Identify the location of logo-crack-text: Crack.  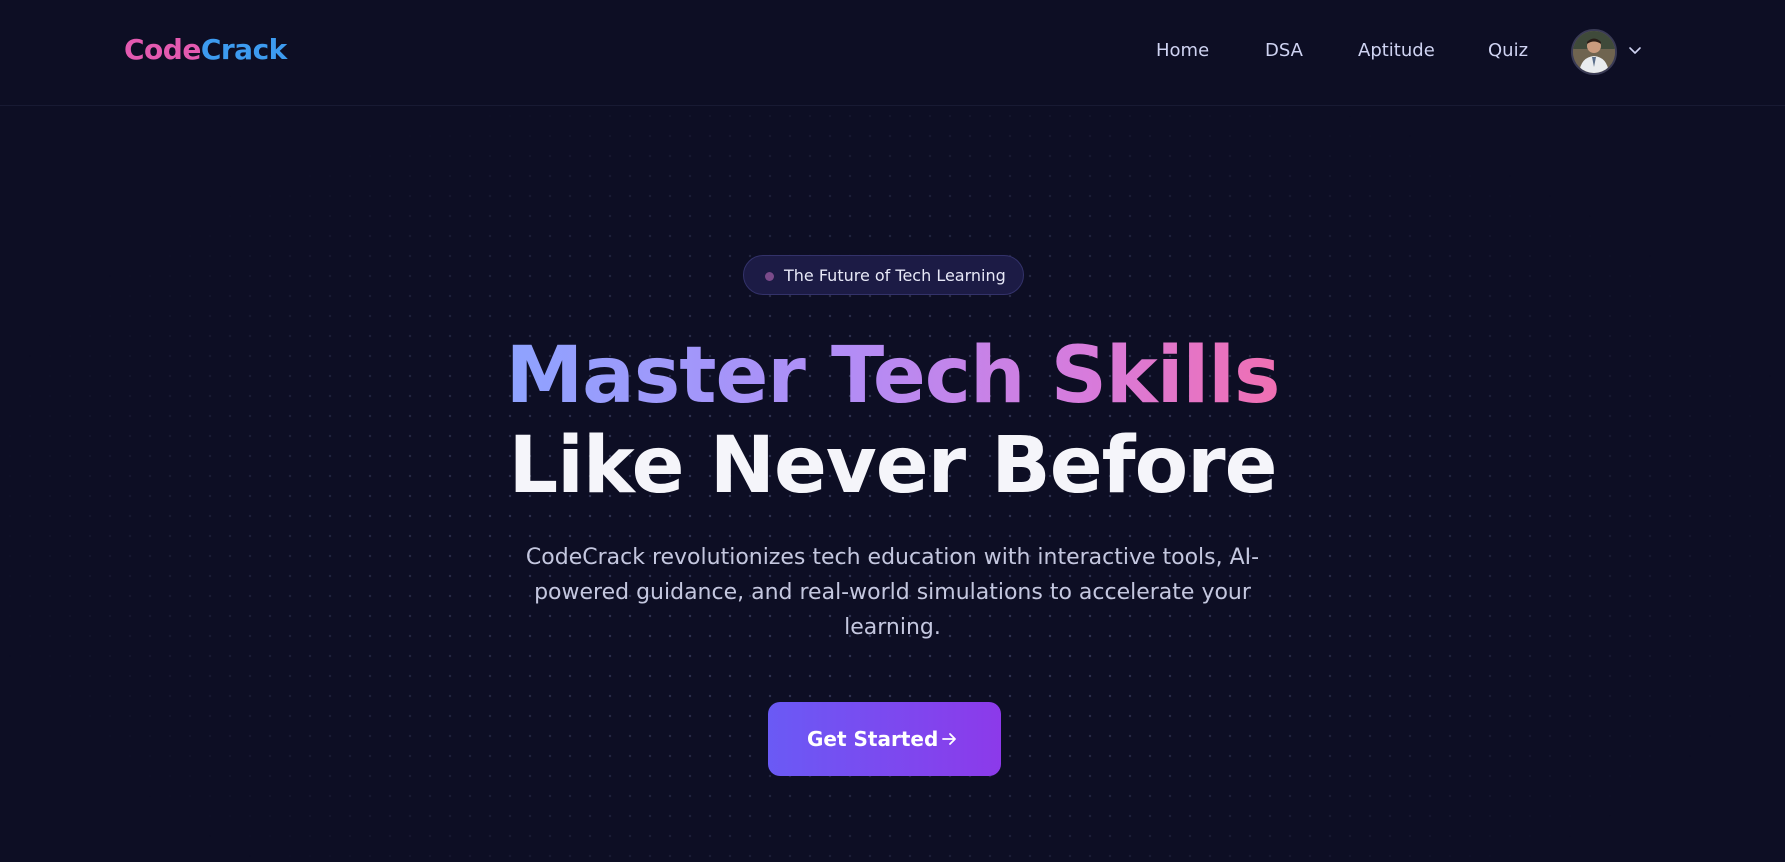
(243, 49).